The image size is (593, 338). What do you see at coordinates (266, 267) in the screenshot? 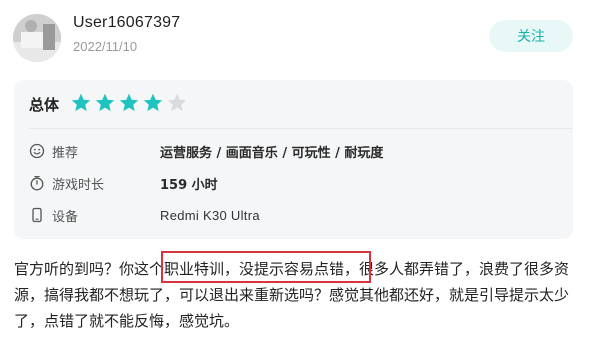
I see `highlight-annotation` at bounding box center [266, 267].